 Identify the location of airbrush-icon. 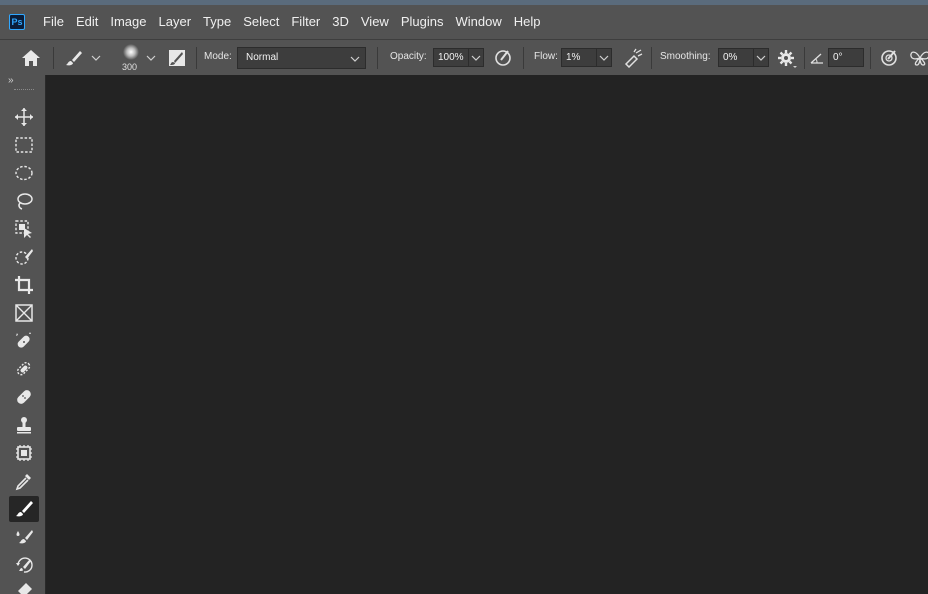
(633, 58).